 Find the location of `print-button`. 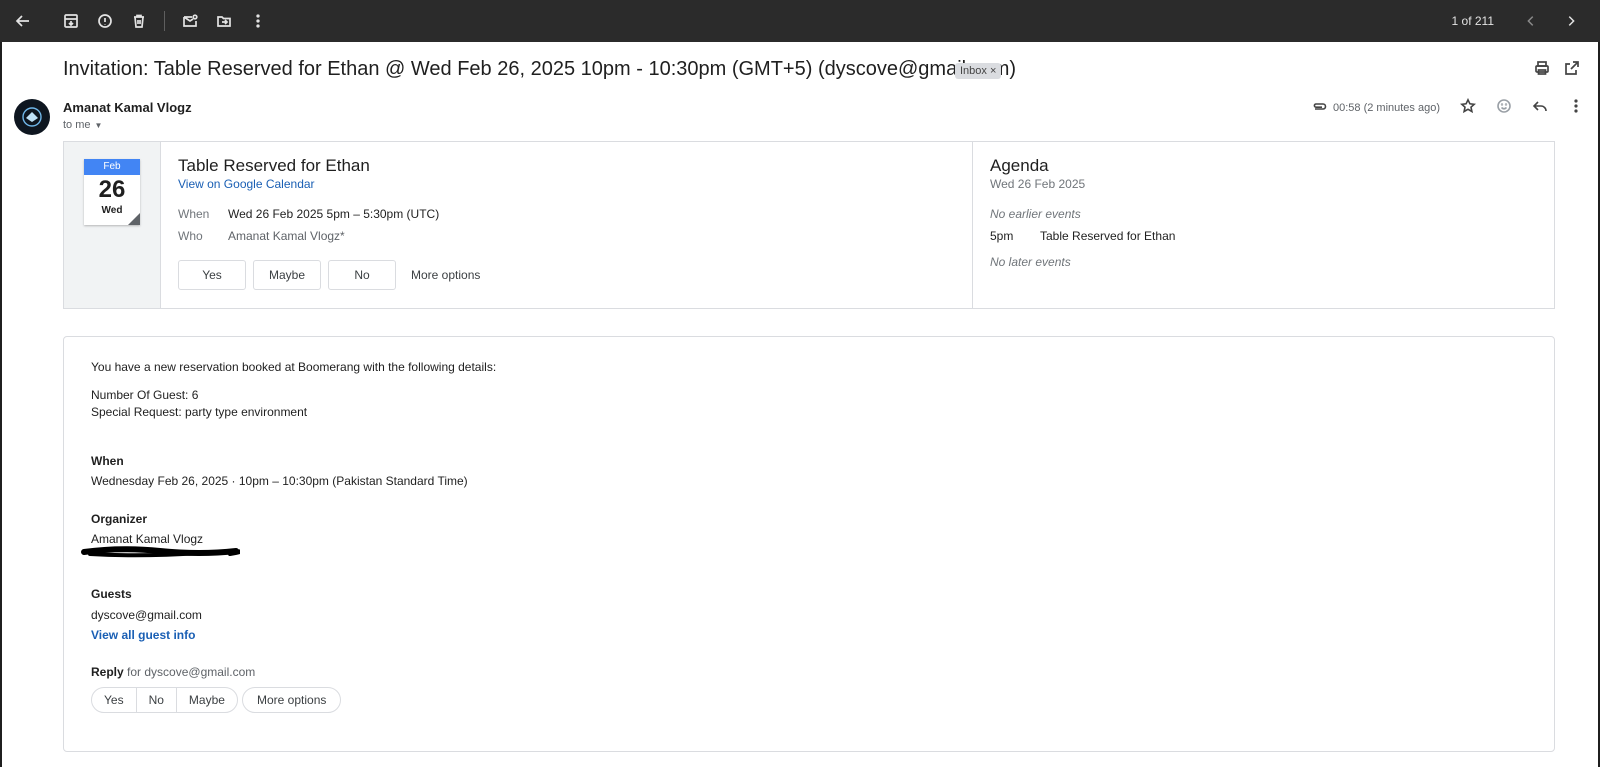

print-button is located at coordinates (1542, 70).